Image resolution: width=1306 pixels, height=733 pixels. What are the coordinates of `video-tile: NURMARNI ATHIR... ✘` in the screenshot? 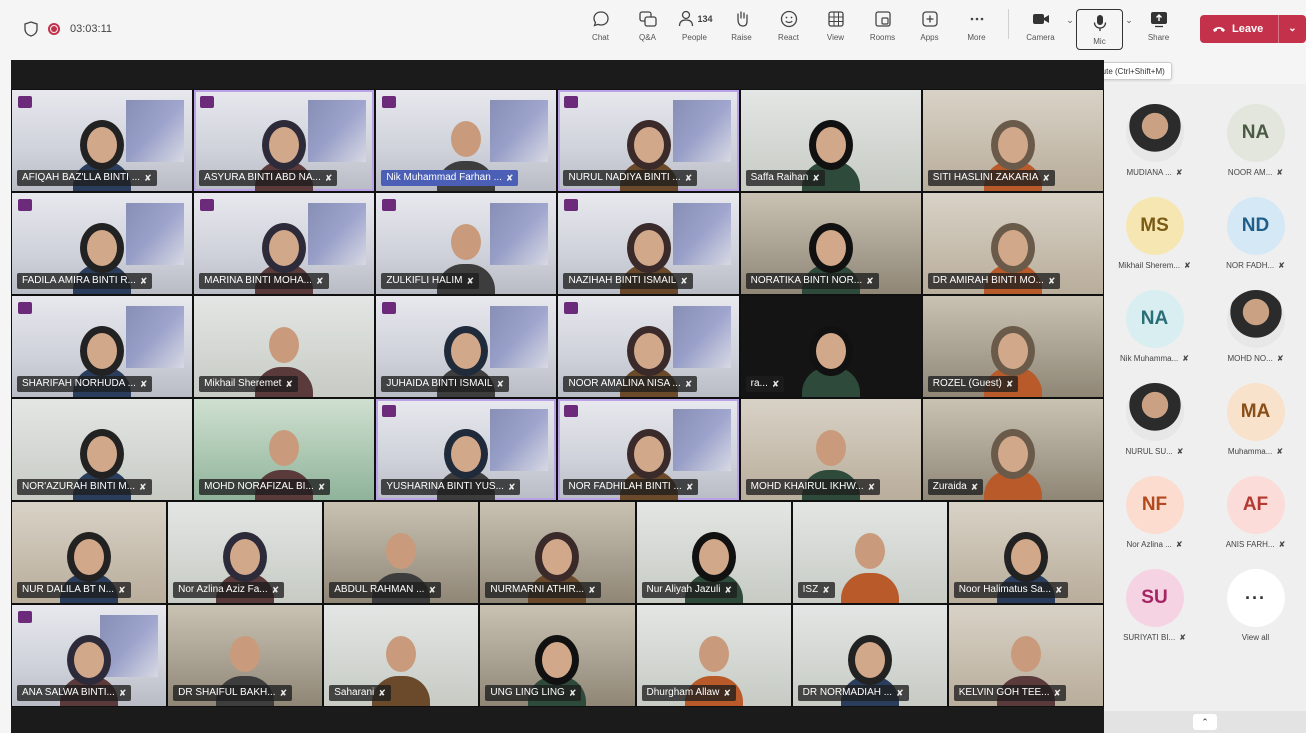 It's located at (557, 552).